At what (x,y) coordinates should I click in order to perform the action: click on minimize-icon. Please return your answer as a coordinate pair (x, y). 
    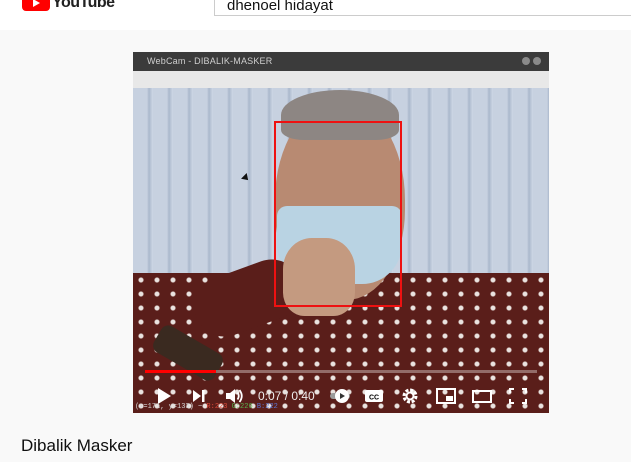
    Looking at the image, I should click on (526, 61).